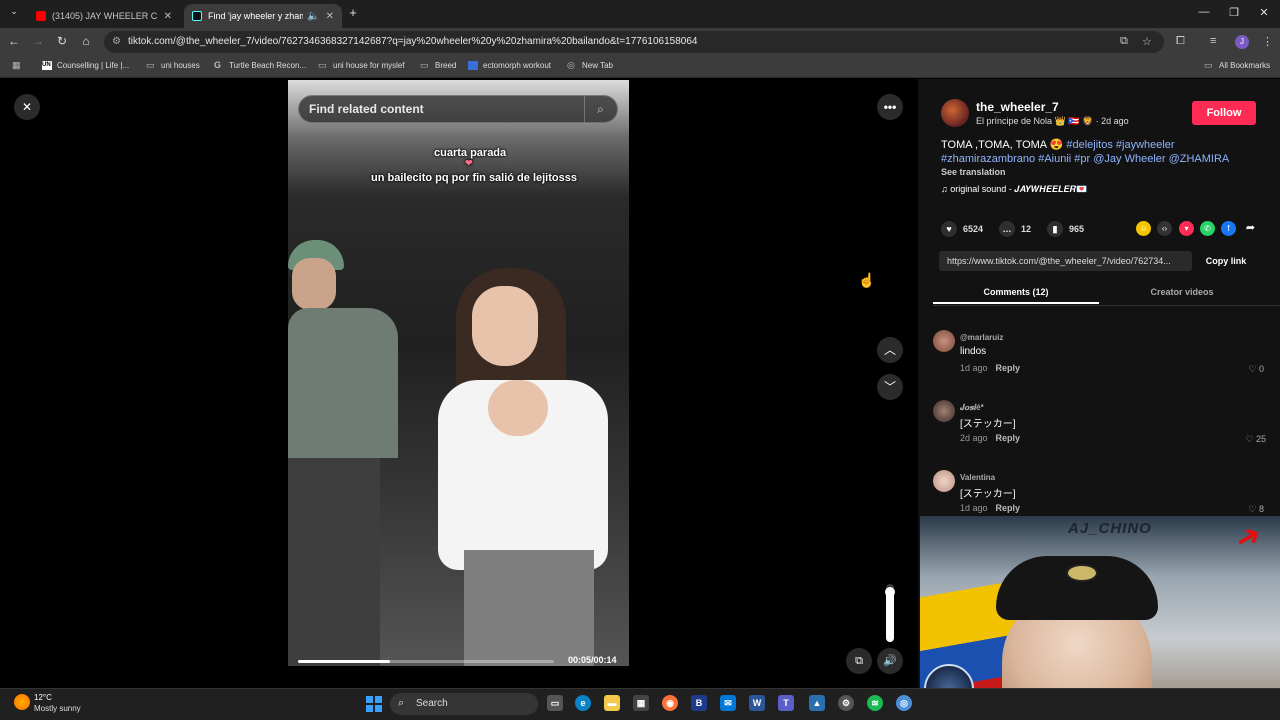 This screenshot has height=720, width=1280. I want to click on microsoft-store-icon: ▦, so click(641, 703).